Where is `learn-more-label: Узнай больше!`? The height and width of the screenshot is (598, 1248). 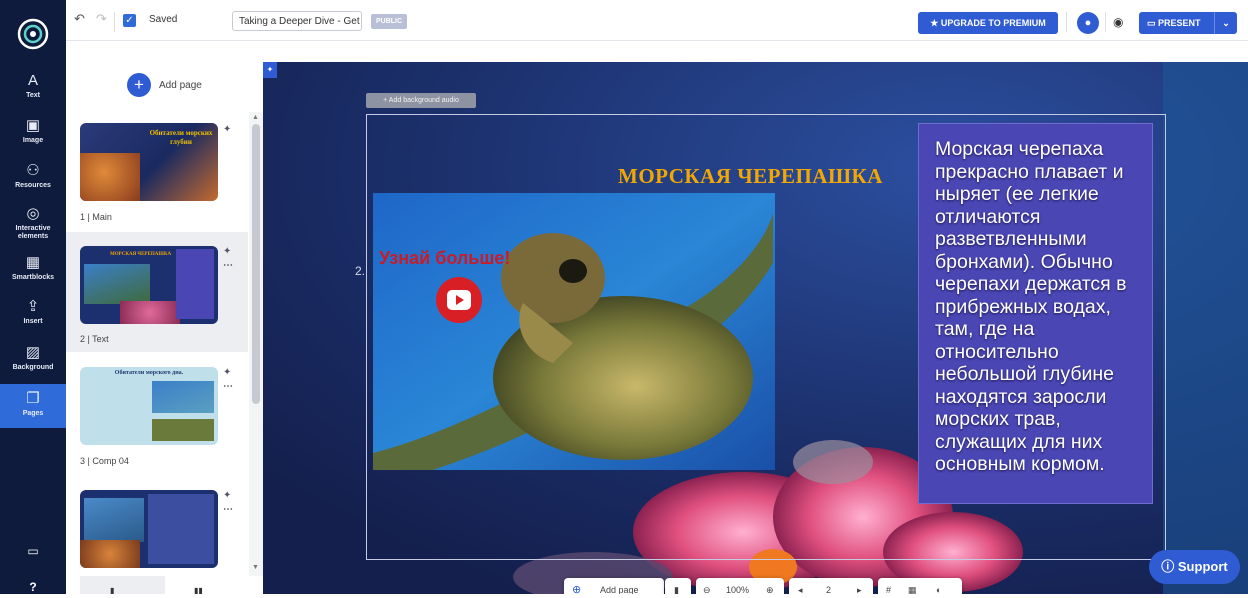 learn-more-label: Узнай больше! is located at coordinates (444, 258).